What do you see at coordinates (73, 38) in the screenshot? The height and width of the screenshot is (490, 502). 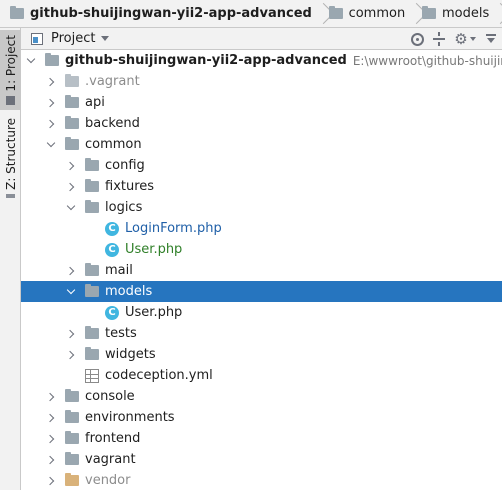 I see `project-view-selector: Project` at bounding box center [73, 38].